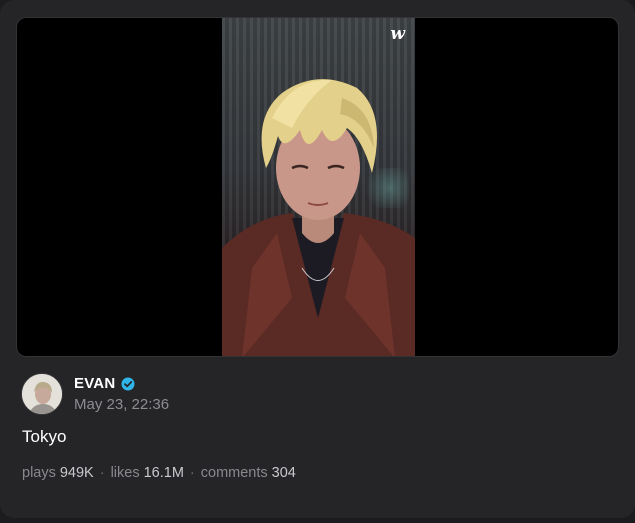 The image size is (635, 523). What do you see at coordinates (122, 404) in the screenshot?
I see `post-date: May 23, 22:36` at bounding box center [122, 404].